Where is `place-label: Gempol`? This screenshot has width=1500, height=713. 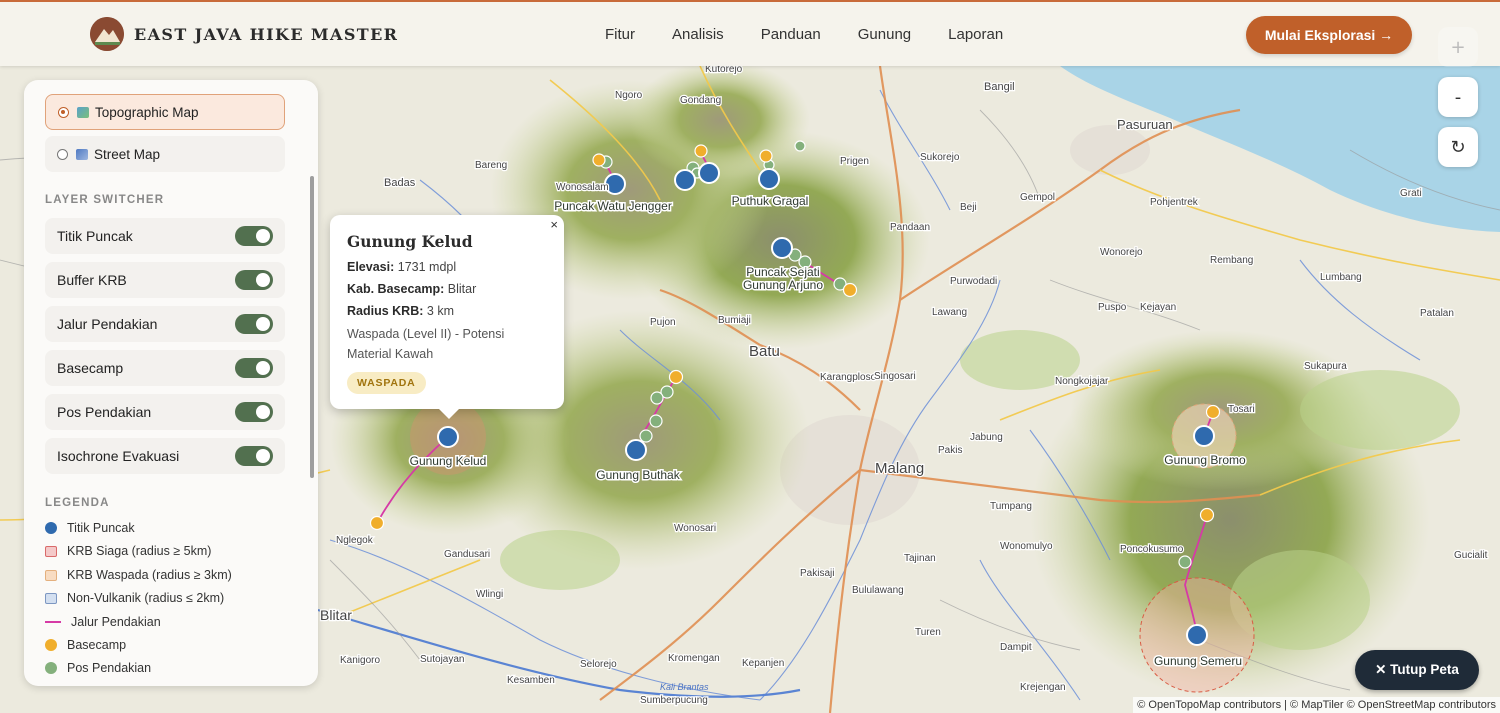
place-label: Gempol is located at coordinates (1037, 197).